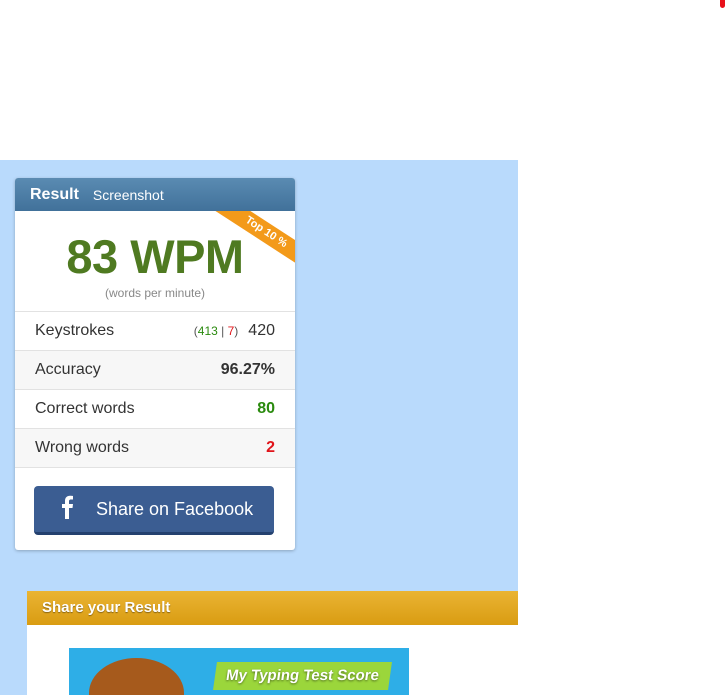  I want to click on share-result-panel: Share your Result My Typing Test Score, so click(272, 643).